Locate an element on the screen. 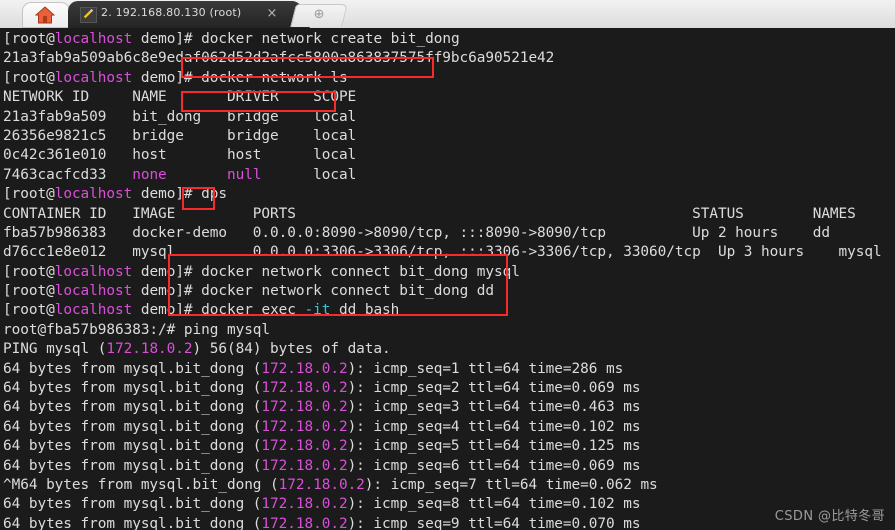 The image size is (895, 530). terminal-text: dps is located at coordinates (214, 194).